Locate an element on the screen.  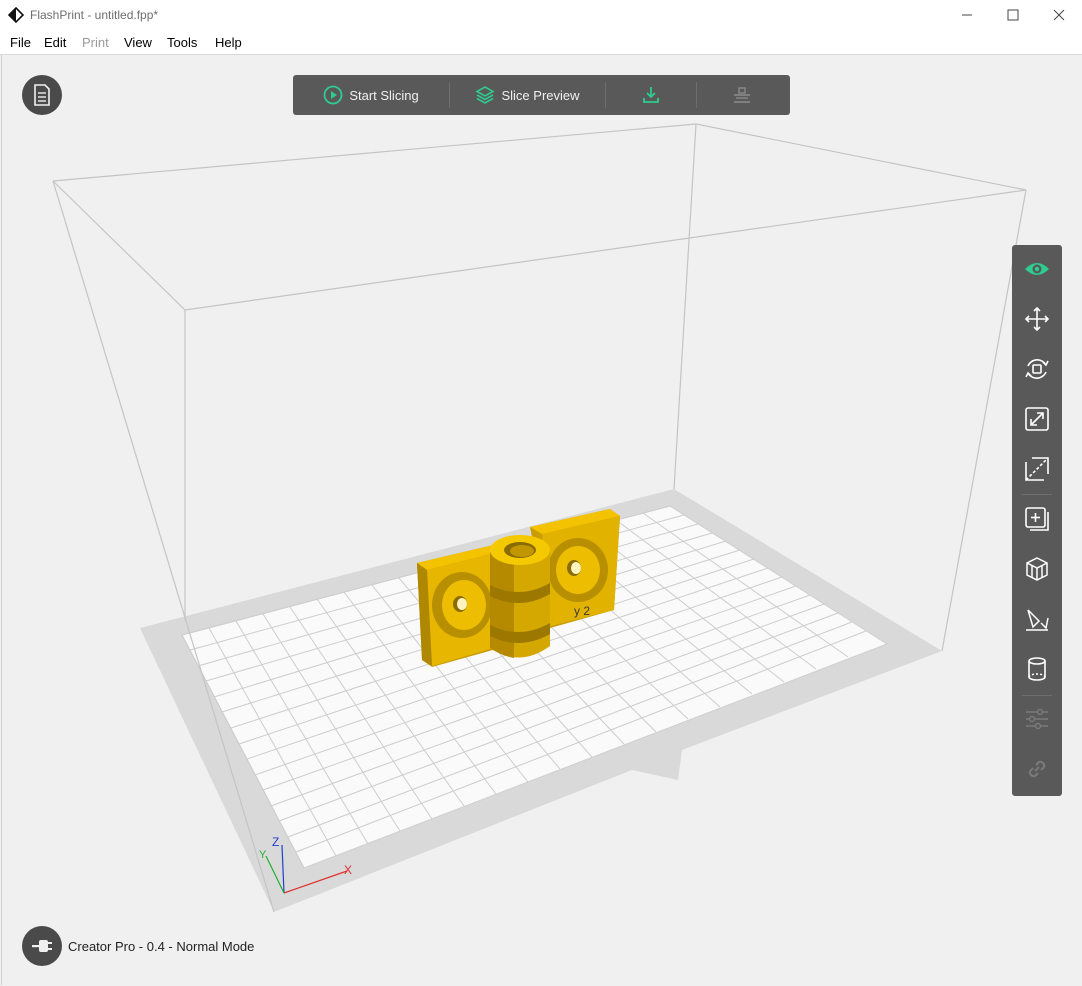
play-circle-icon is located at coordinates (333, 95).